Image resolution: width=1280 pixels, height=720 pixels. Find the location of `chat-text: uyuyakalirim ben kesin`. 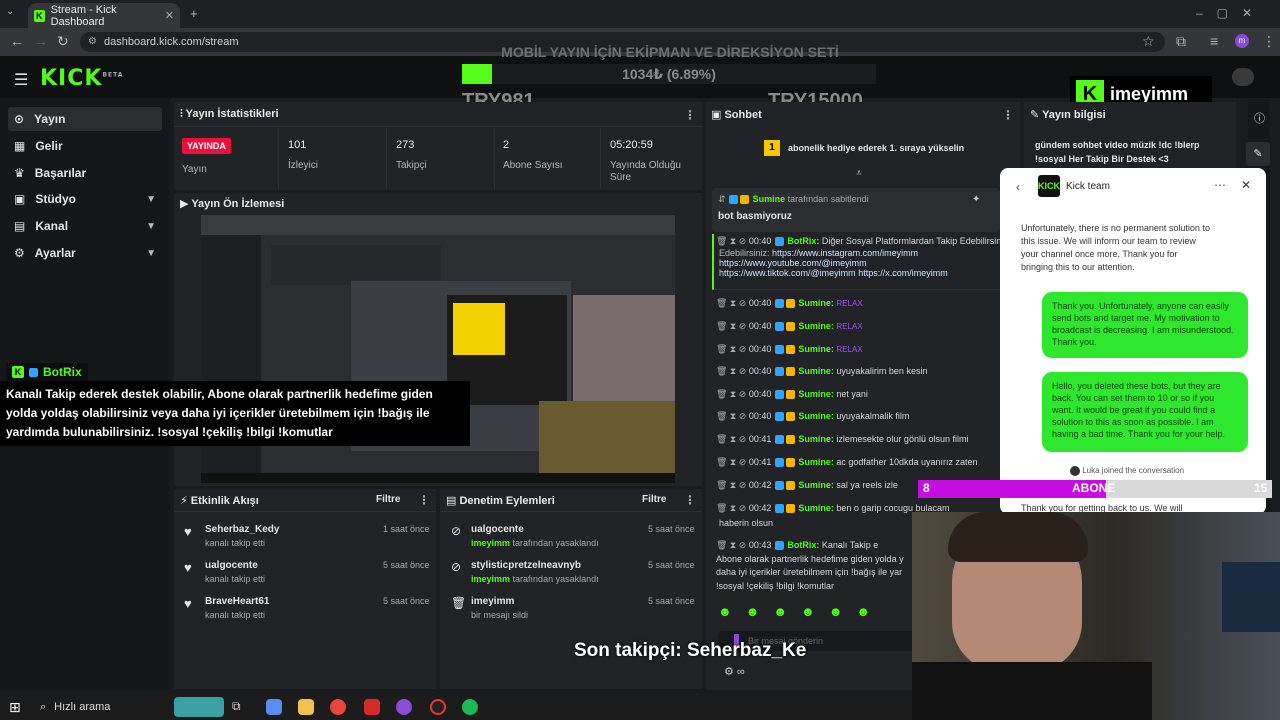

chat-text: uyuyakalirim ben kesin is located at coordinates (882, 371).